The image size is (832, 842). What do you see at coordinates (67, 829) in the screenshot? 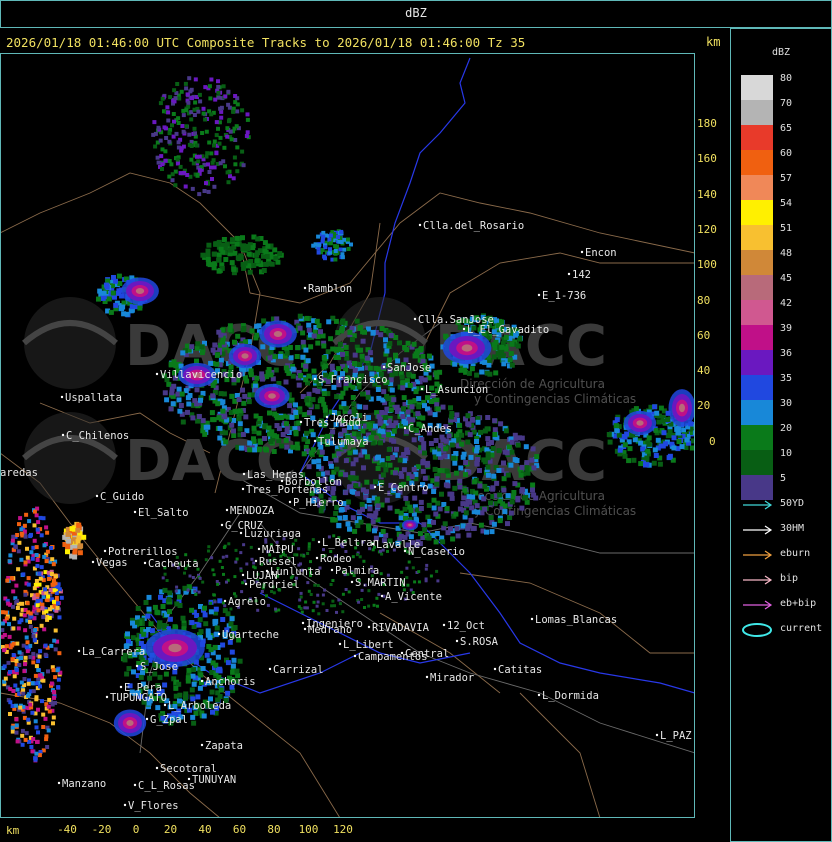
I see `x-tick-label: -40` at bounding box center [67, 829].